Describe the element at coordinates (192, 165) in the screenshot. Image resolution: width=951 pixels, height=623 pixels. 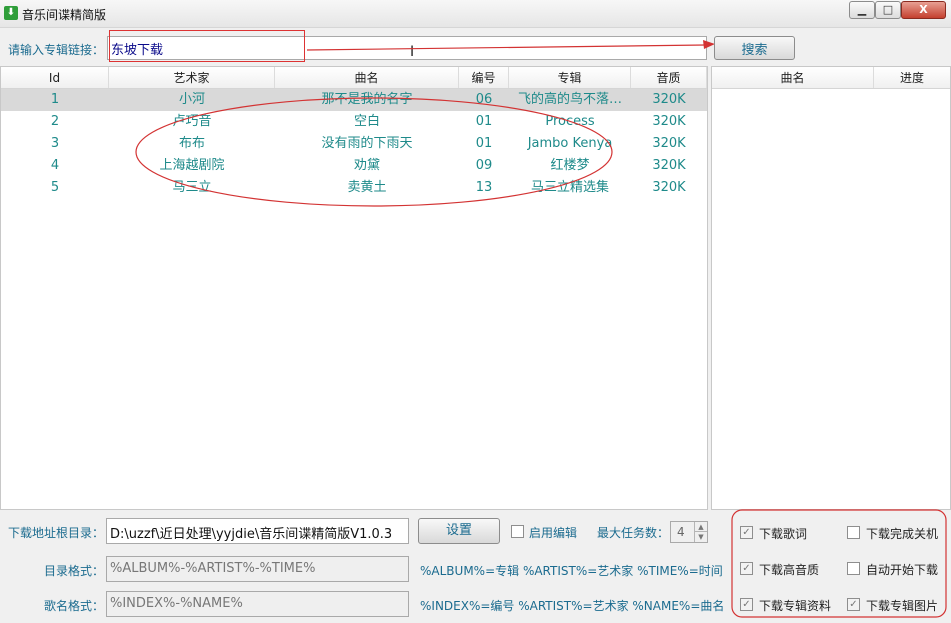
I see `cell-artist: 上海越剧院` at that location.